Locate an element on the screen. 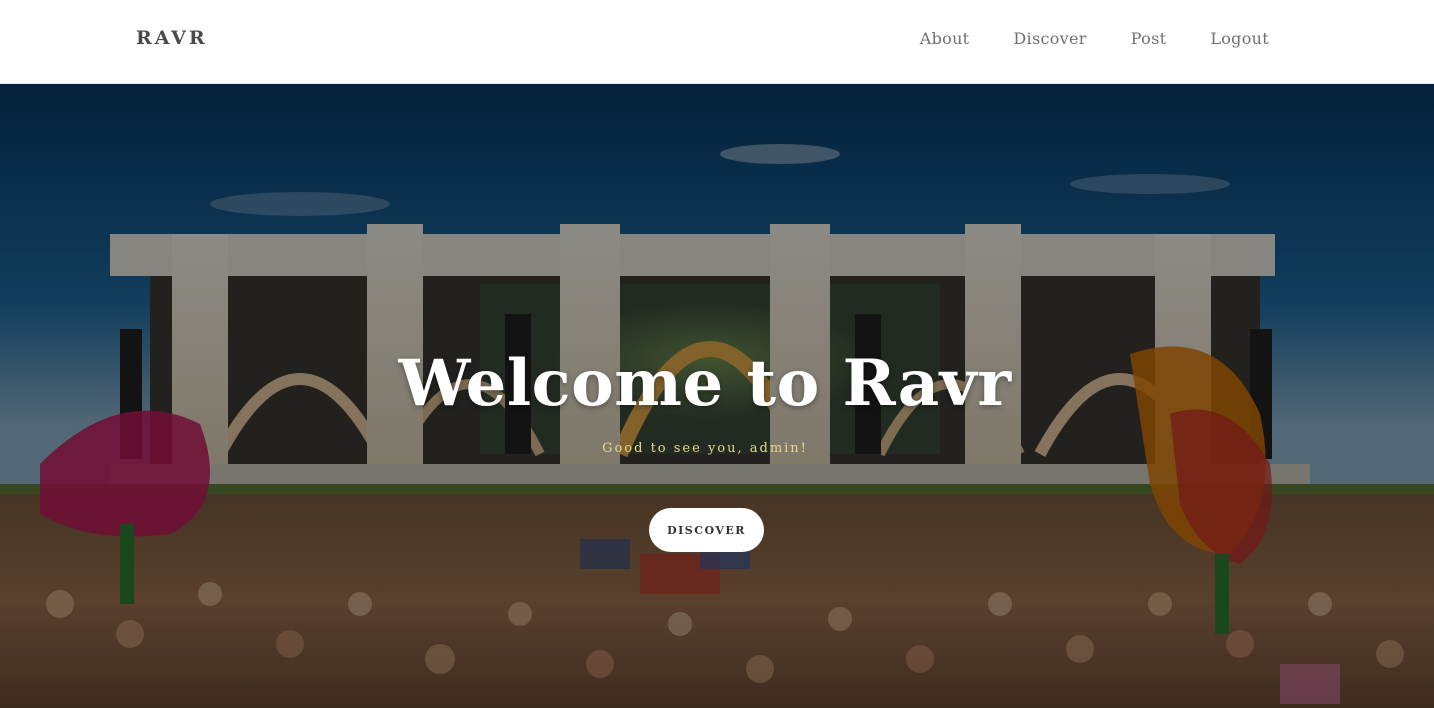  hero-title: Welcome to Ravr is located at coordinates (705, 383).